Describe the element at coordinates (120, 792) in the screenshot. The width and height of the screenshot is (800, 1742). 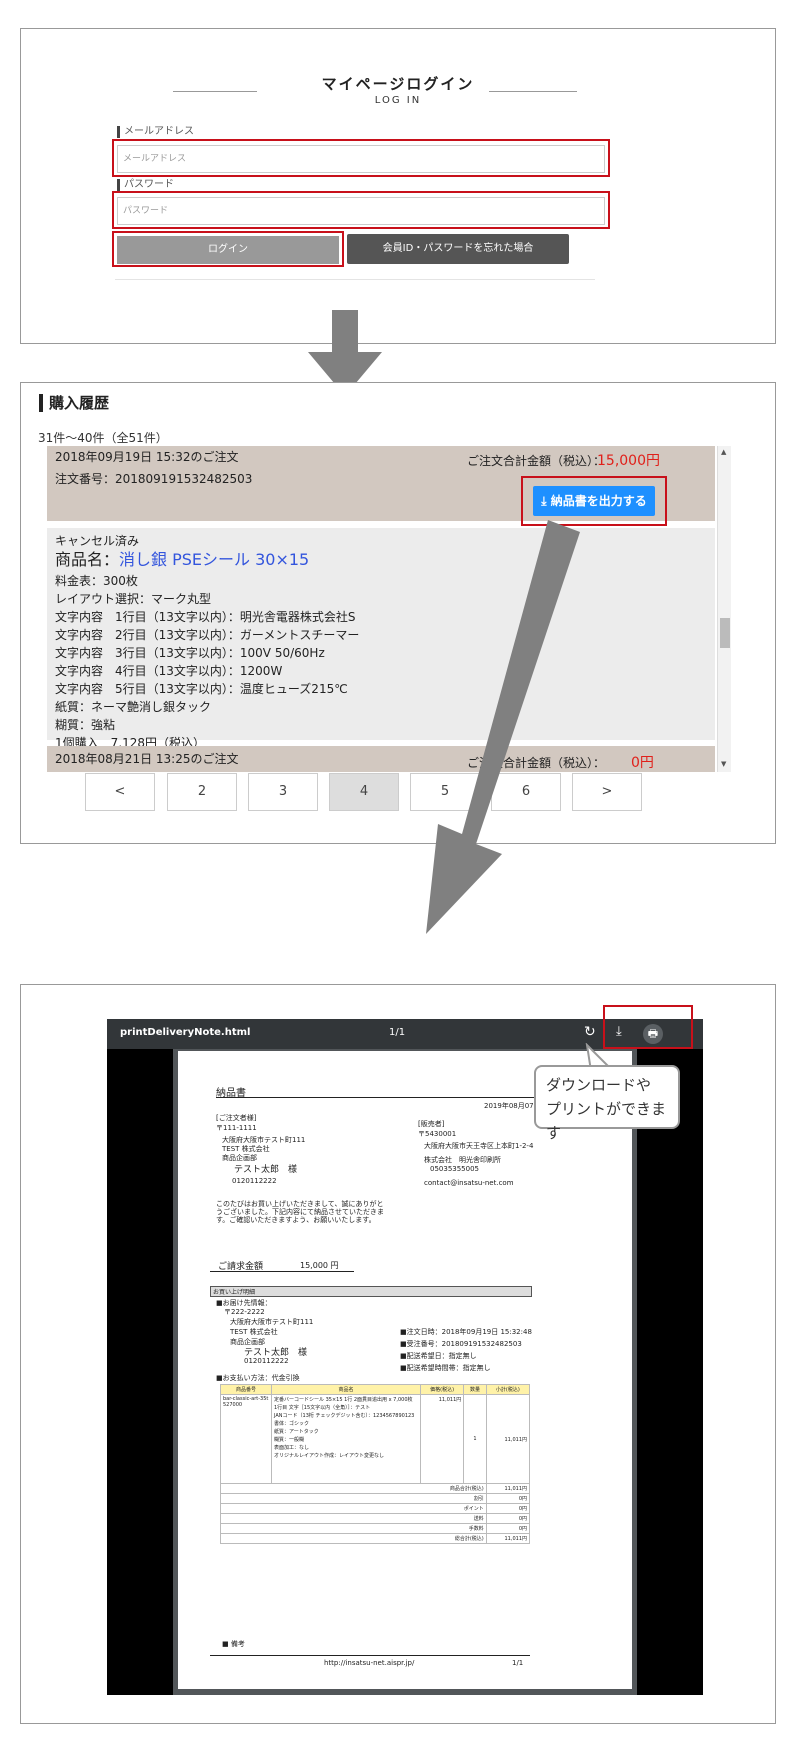
I see `page-prev-button: <` at that location.